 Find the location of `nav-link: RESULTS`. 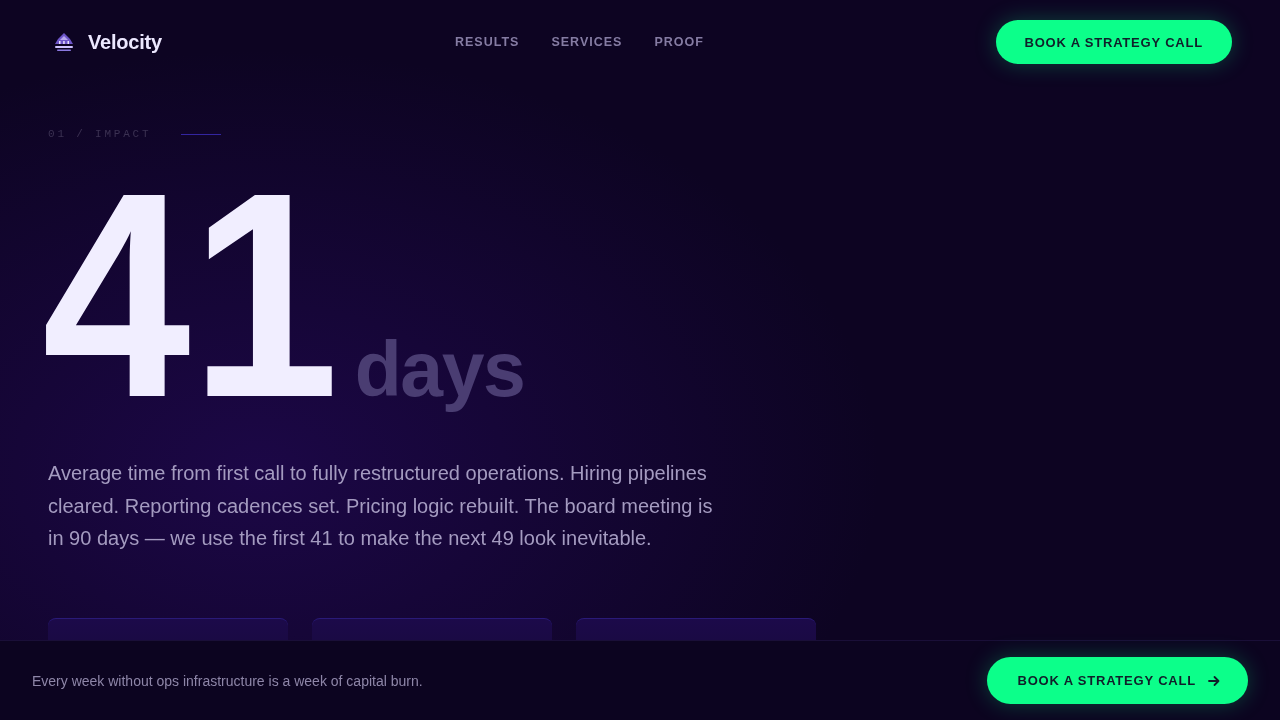

nav-link: RESULTS is located at coordinates (487, 42).